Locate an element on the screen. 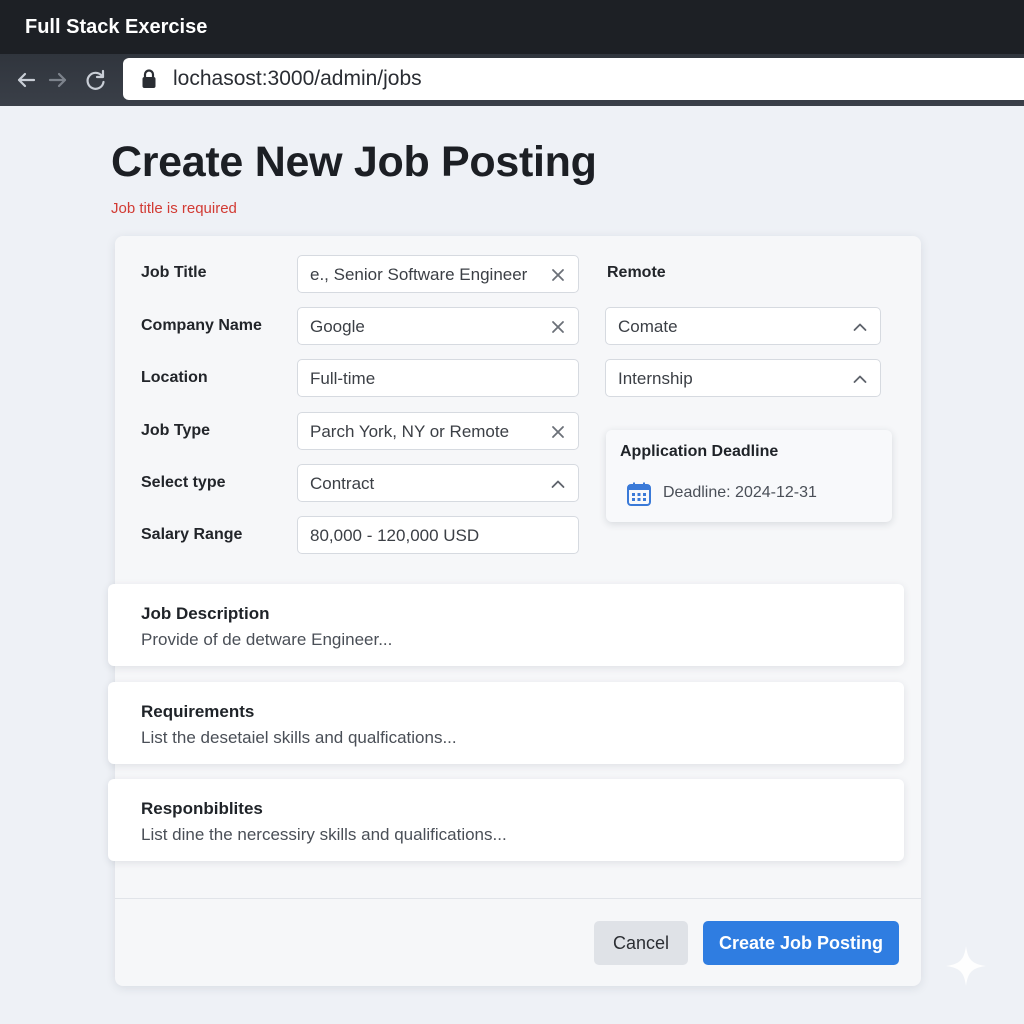 The image size is (1024, 1024). salary-range-label: Salary Range is located at coordinates (192, 534).